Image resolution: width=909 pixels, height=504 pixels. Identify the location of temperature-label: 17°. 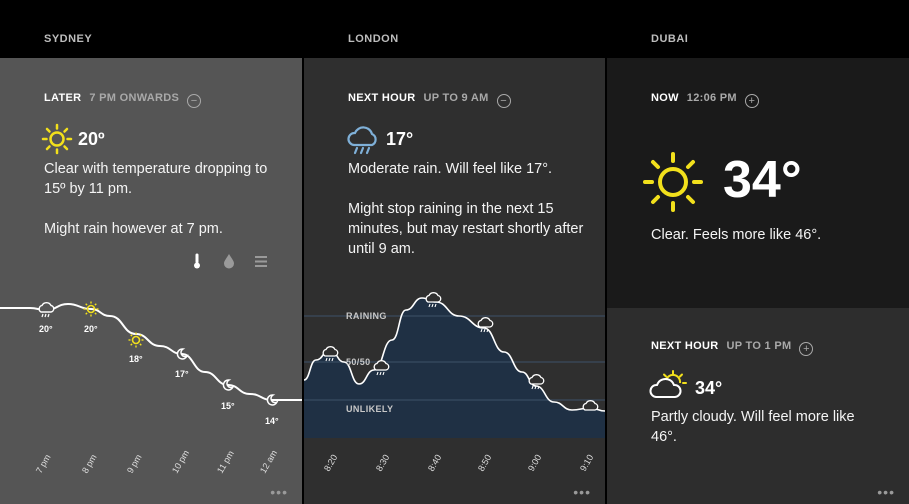
(182, 374).